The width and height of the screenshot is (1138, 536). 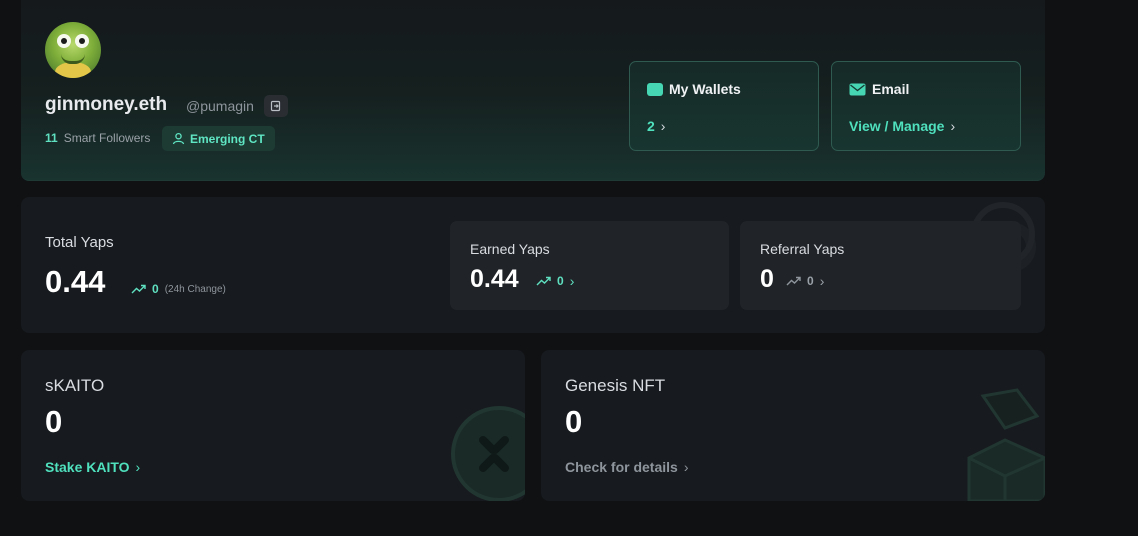 What do you see at coordinates (87, 467) in the screenshot?
I see `stake-kaito-label: Stake KAITO` at bounding box center [87, 467].